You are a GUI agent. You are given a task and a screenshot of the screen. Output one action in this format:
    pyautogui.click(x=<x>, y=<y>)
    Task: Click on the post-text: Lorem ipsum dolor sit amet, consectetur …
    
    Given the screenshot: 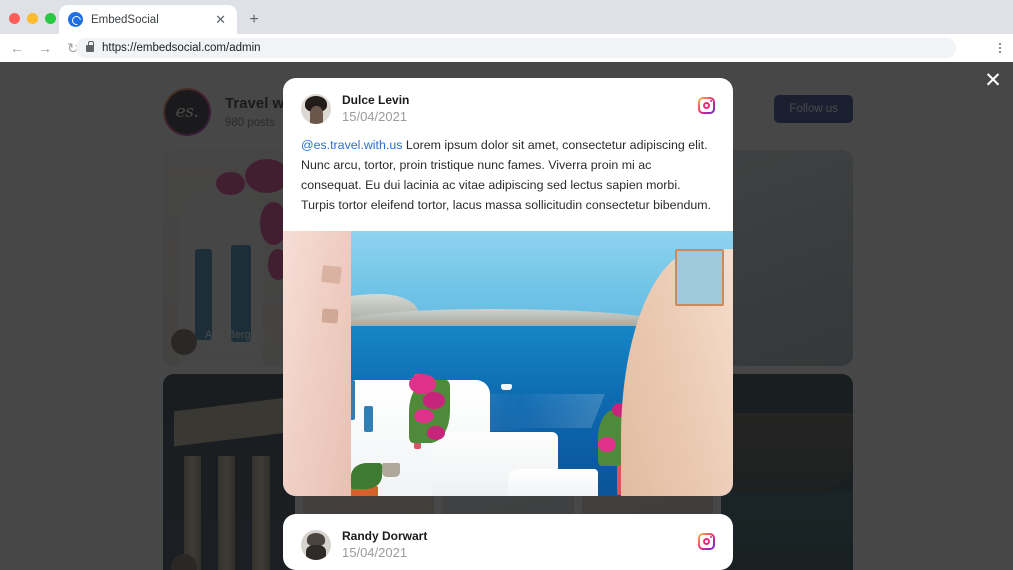 What is the action you would take?
    pyautogui.click(x=508, y=565)
    